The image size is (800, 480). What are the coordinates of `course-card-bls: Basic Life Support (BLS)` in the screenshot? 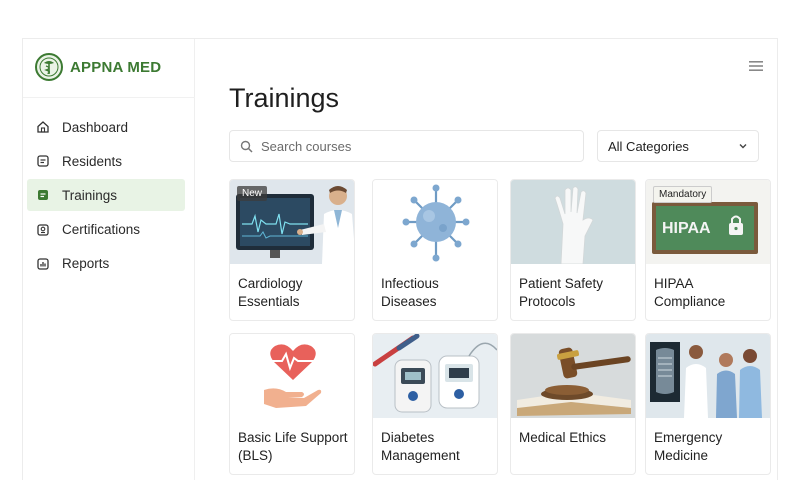 It's located at (292, 404).